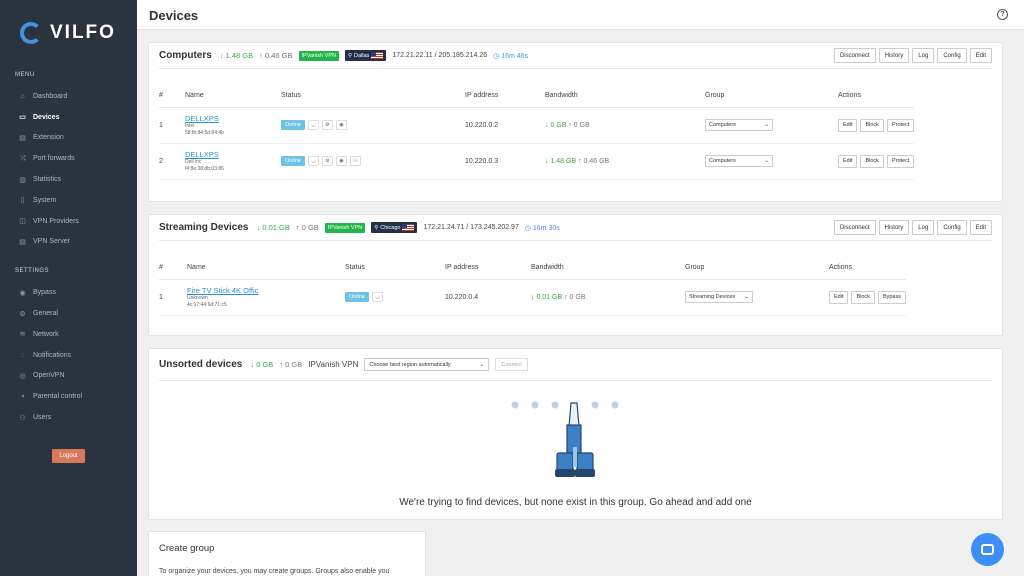 Image resolution: width=1024 pixels, height=576 pixels. I want to click on vpn-server-icon: ▤, so click(22, 242).